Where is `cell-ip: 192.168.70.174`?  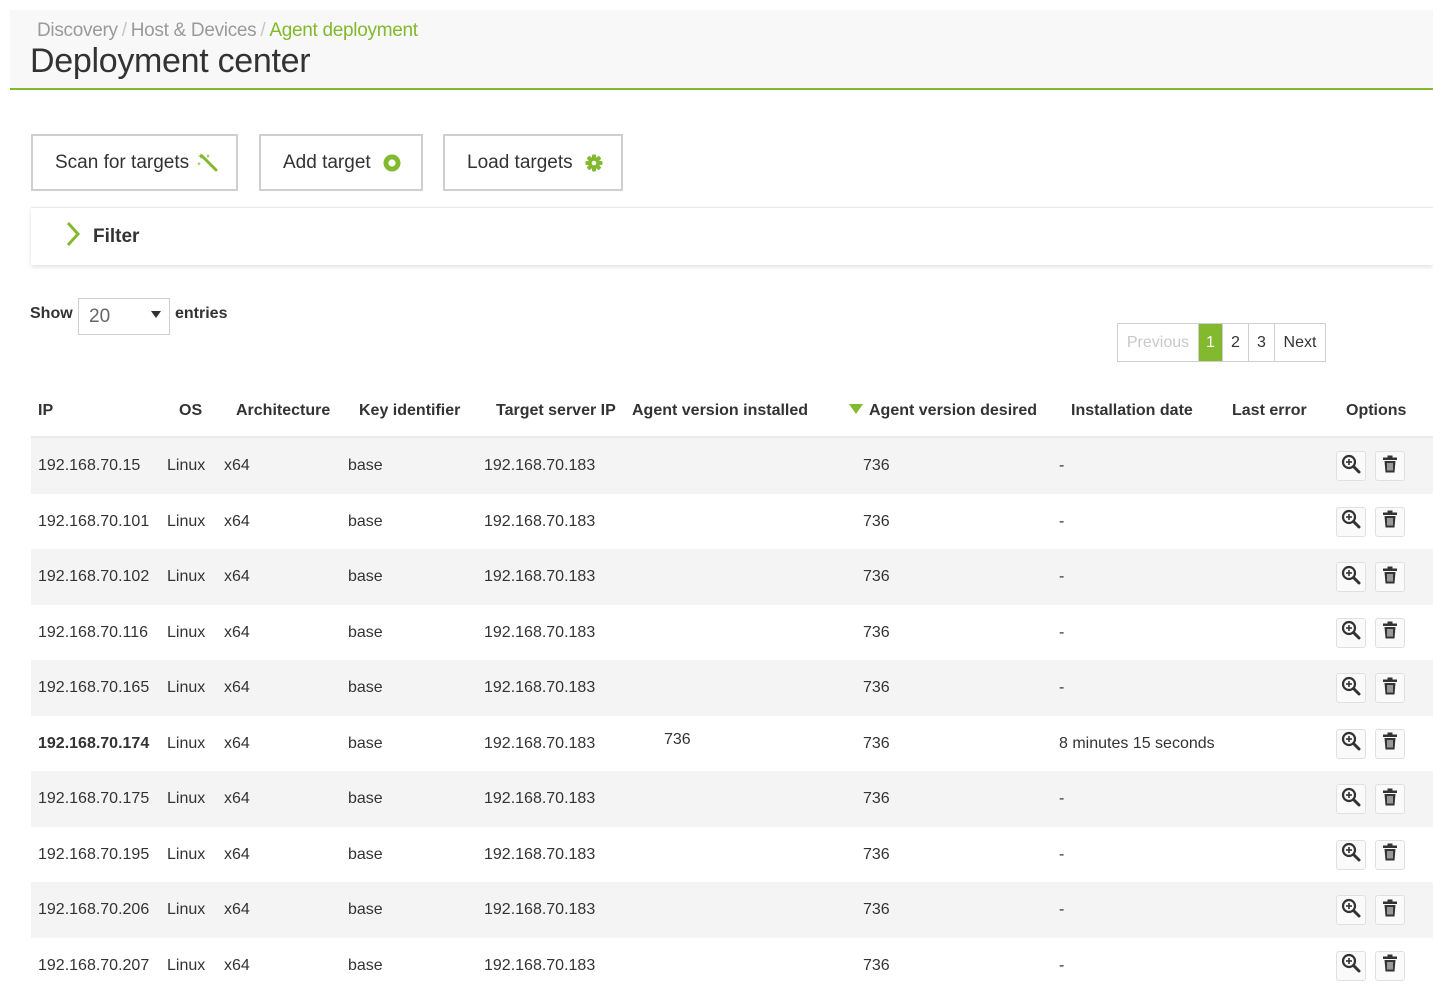 cell-ip: 192.168.70.174 is located at coordinates (94, 743).